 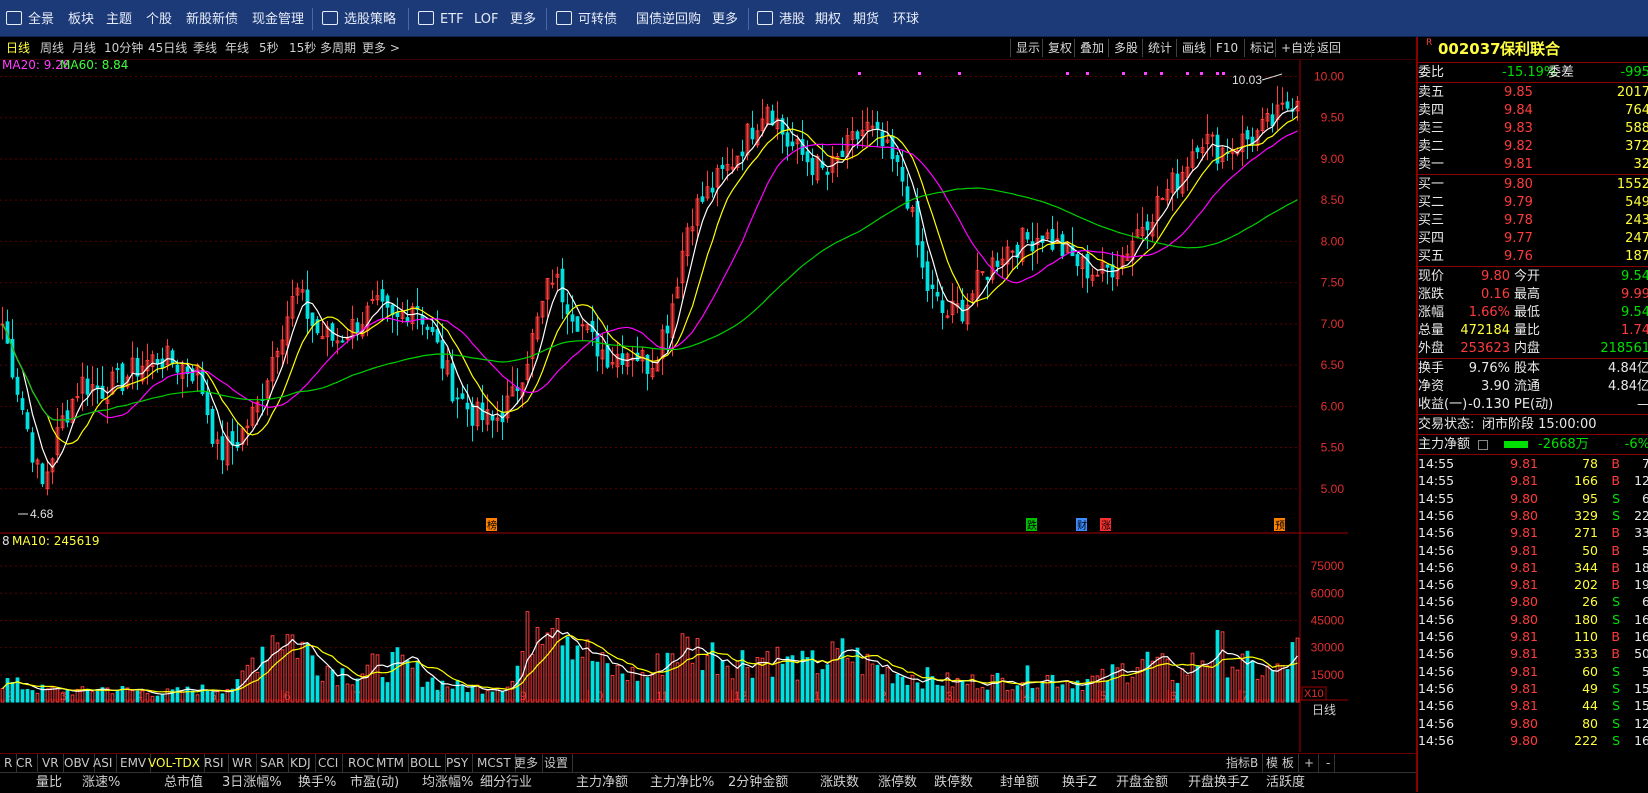 I want to click on column-header-16: 开盘金额, so click(x=1142, y=783).